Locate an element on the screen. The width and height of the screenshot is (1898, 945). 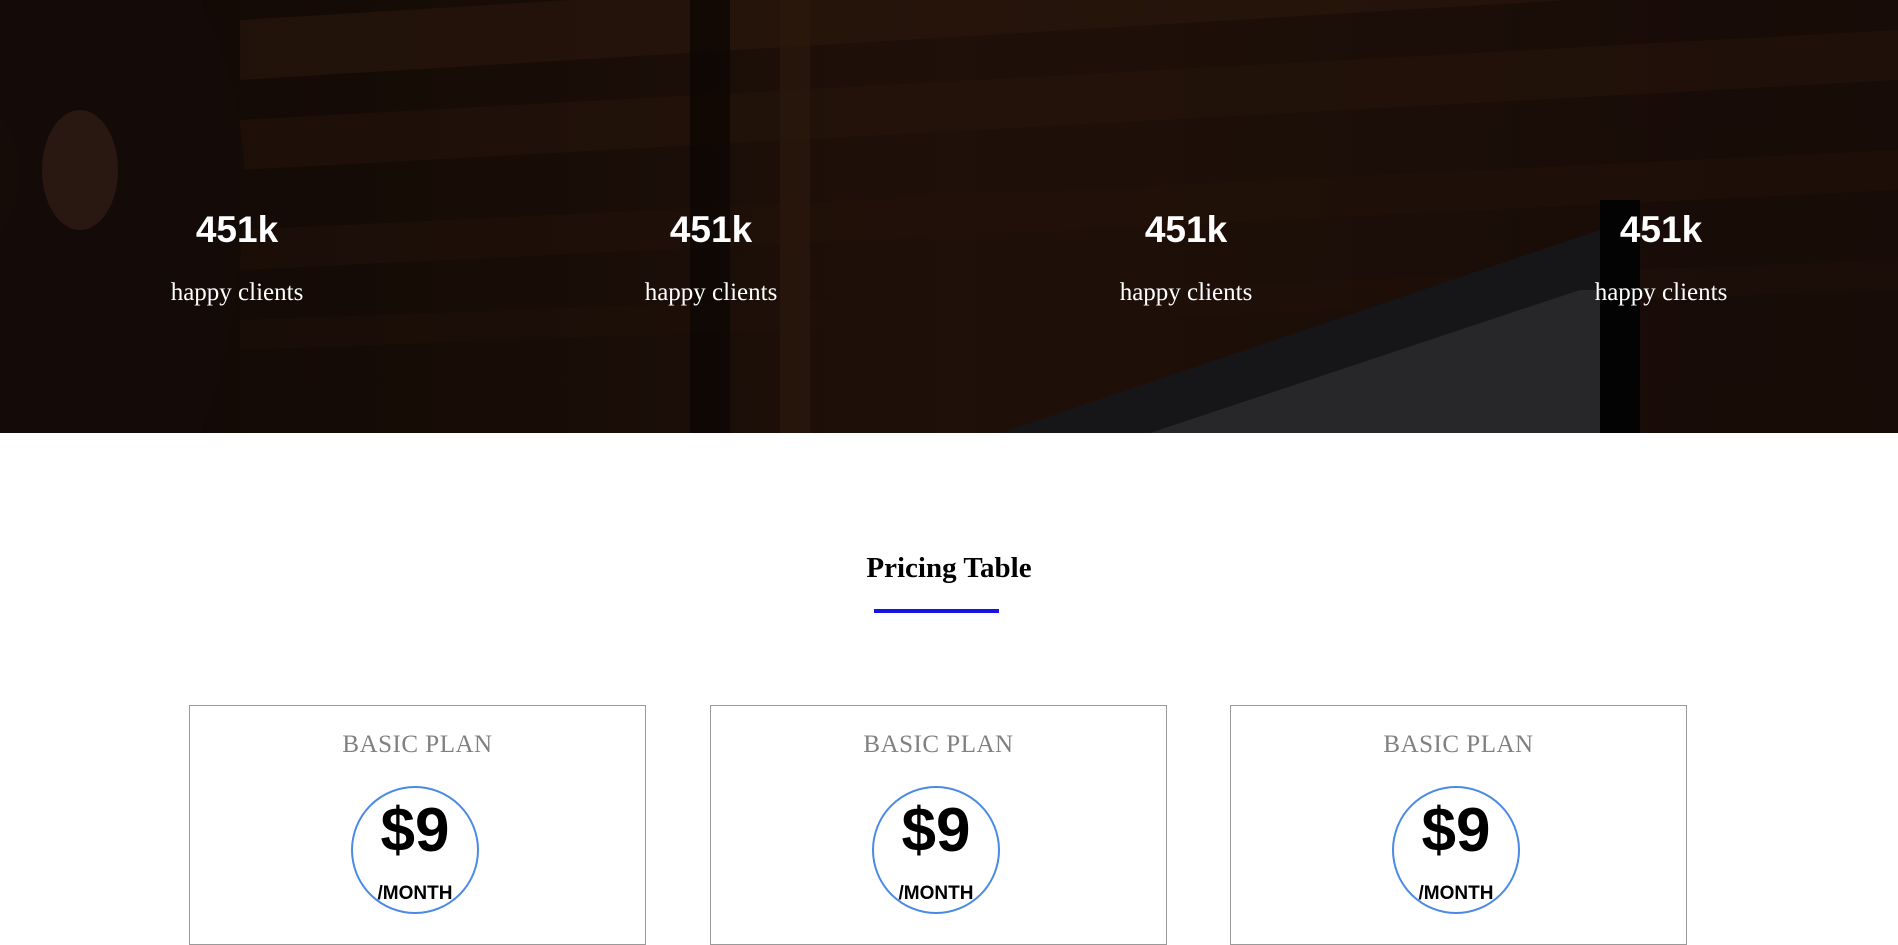
pricing-section-title: Pricing Table is located at coordinates (949, 568).